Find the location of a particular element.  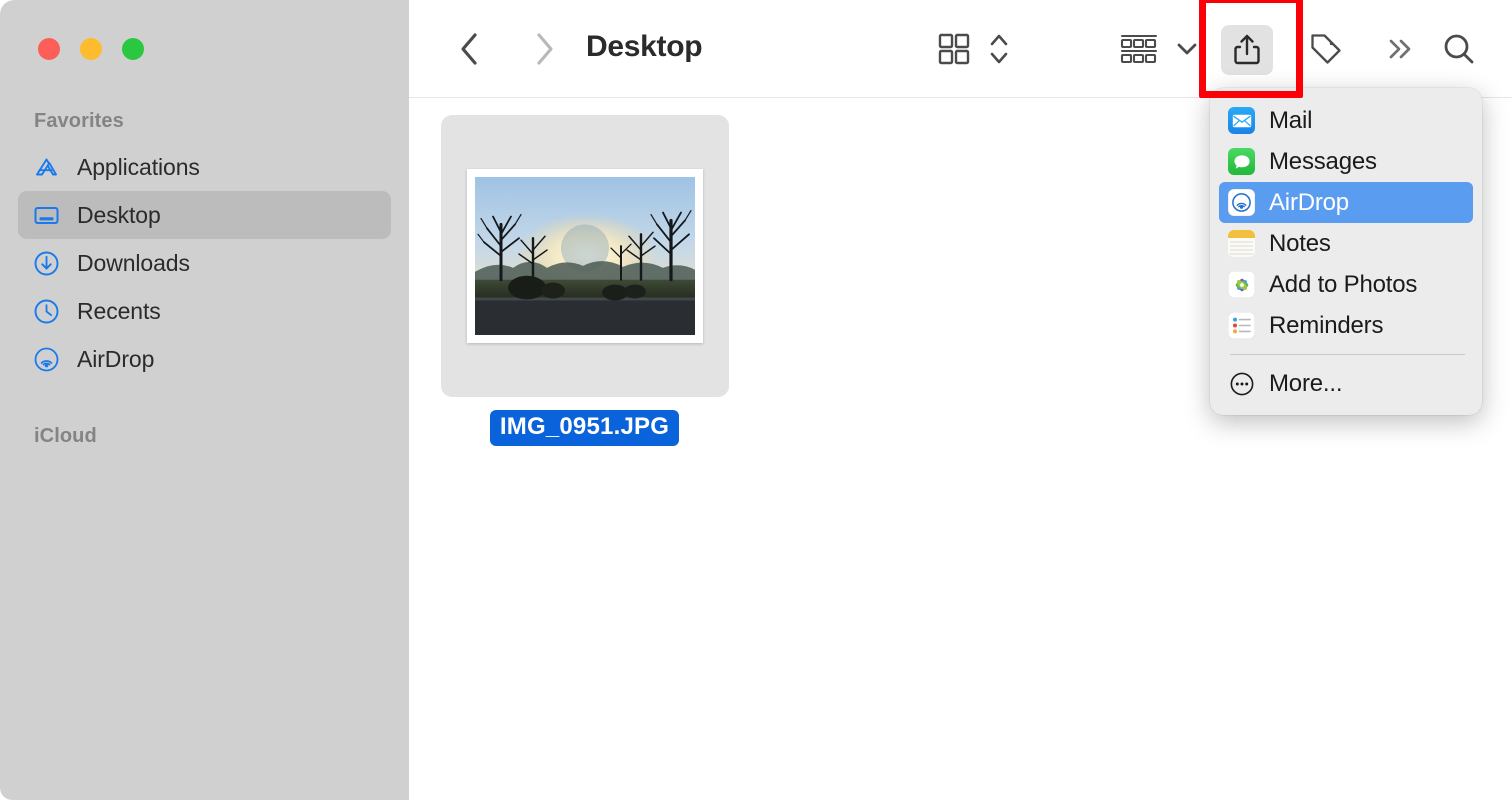

applications-icon is located at coordinates (46, 167).